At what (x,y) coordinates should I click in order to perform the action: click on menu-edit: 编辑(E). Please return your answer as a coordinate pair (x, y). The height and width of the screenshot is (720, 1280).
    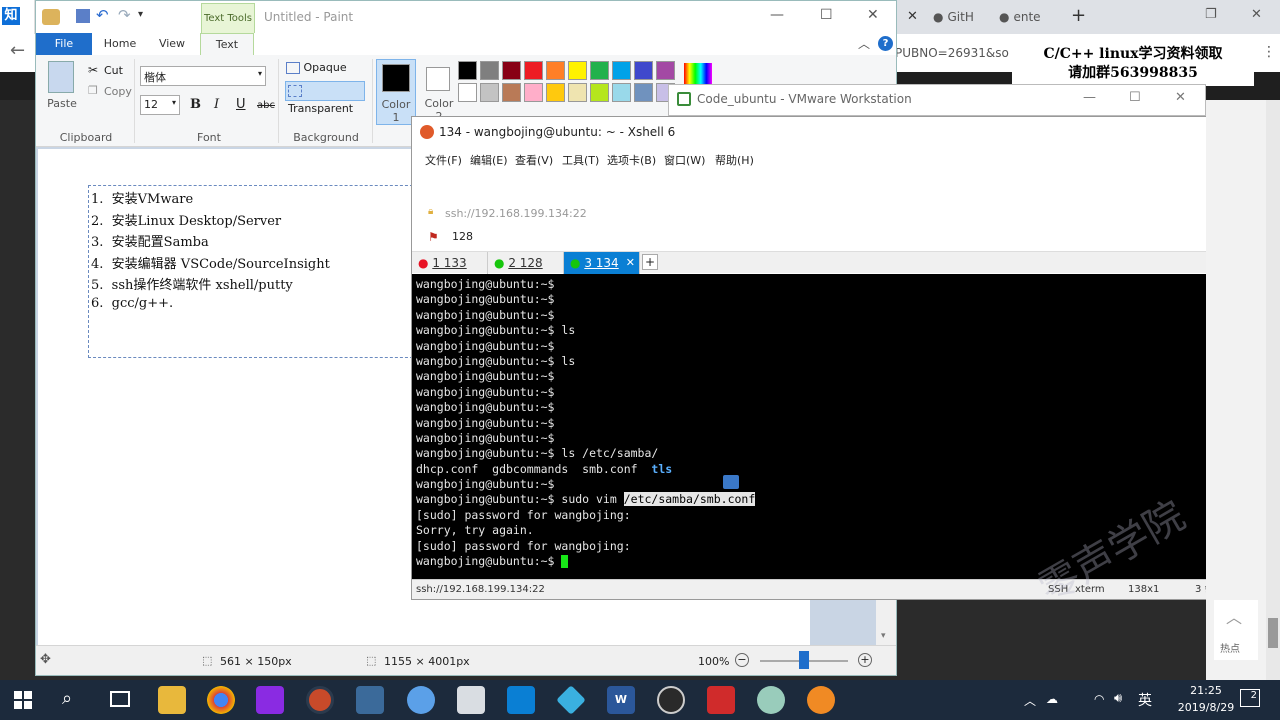
    Looking at the image, I should click on (489, 160).